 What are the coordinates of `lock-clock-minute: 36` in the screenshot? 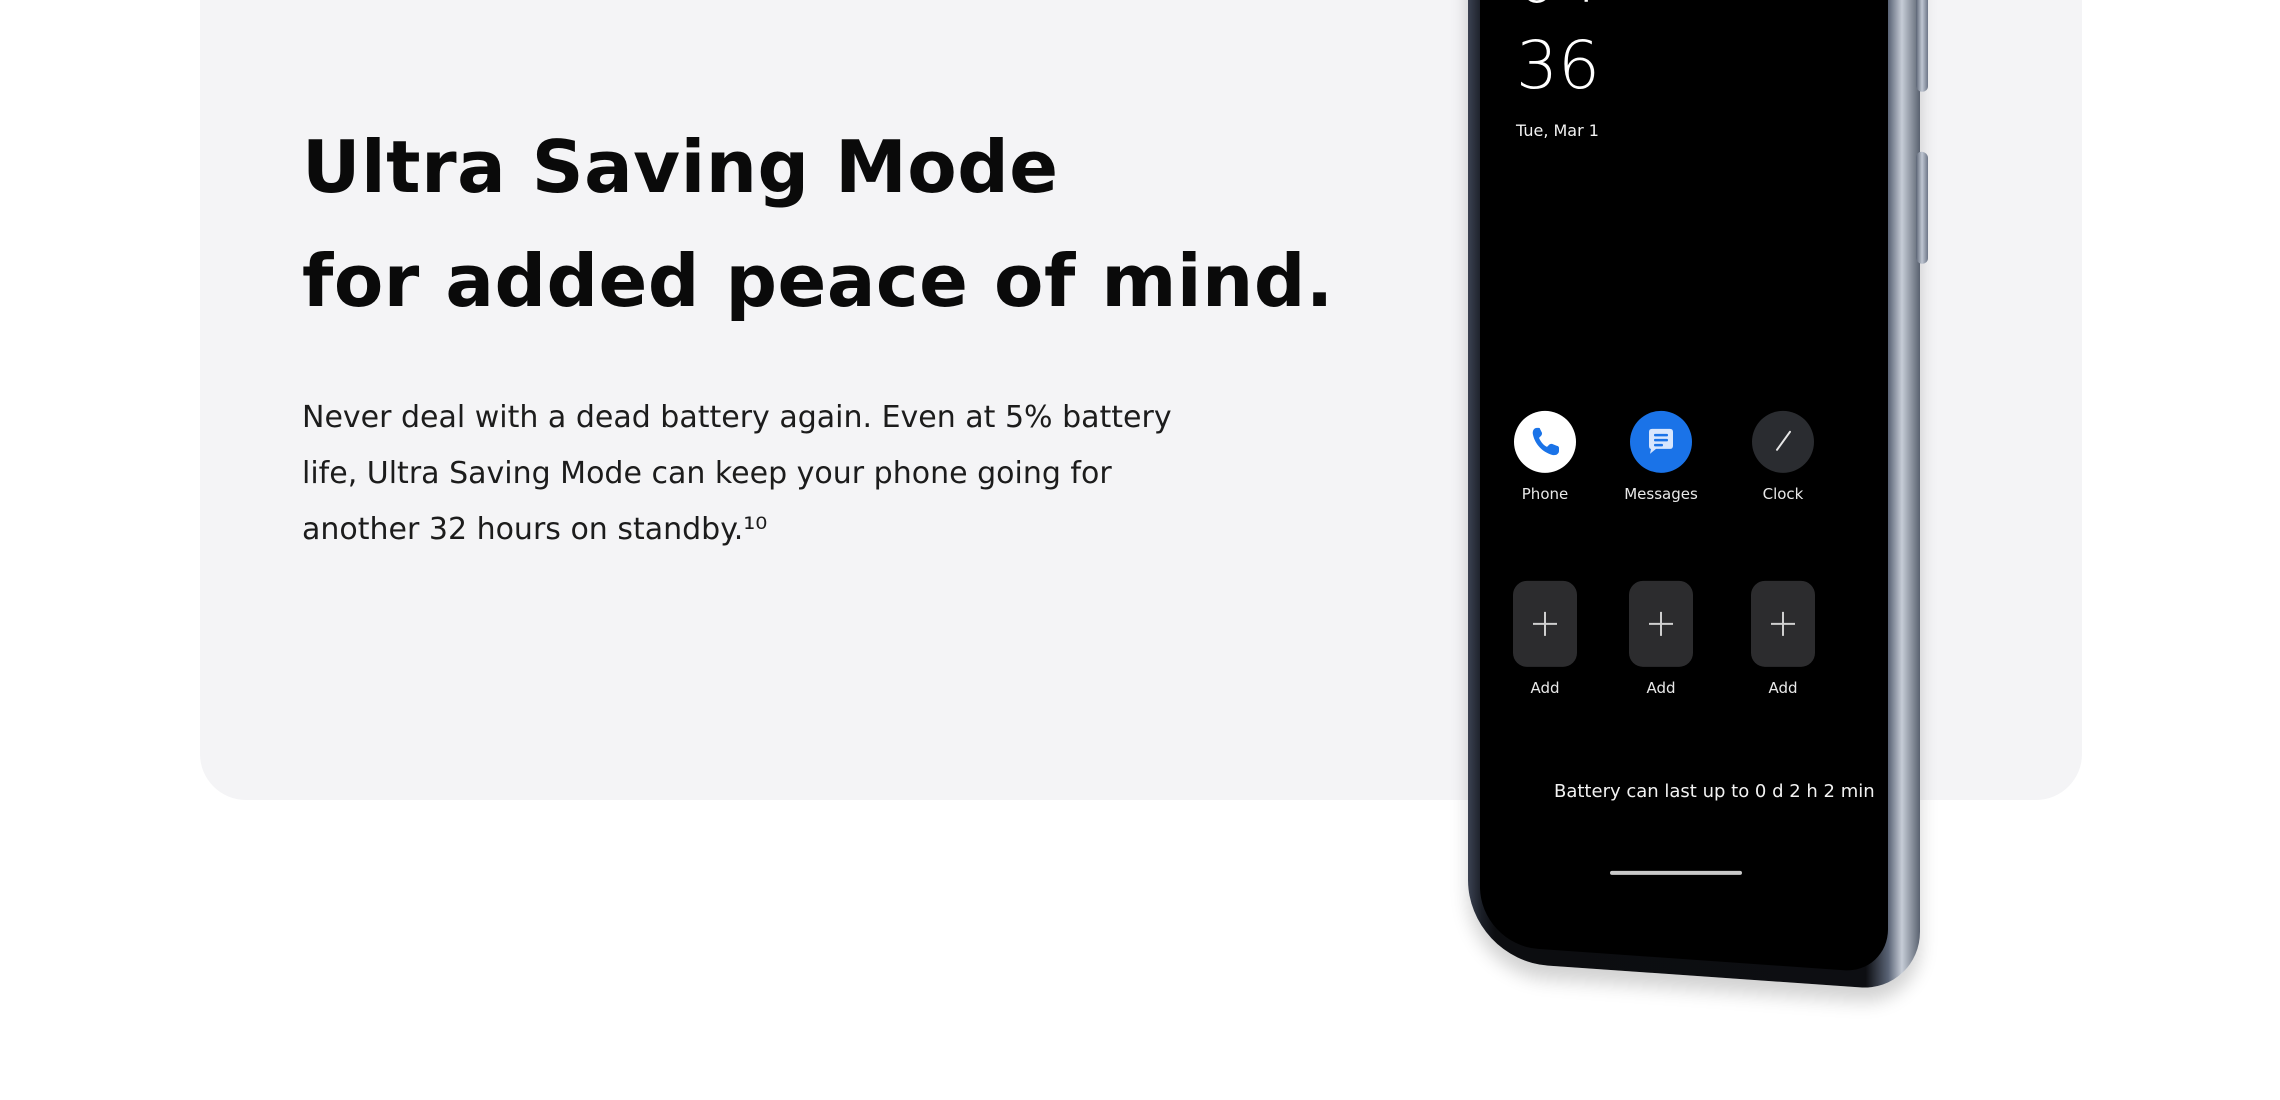 It's located at (1558, 65).